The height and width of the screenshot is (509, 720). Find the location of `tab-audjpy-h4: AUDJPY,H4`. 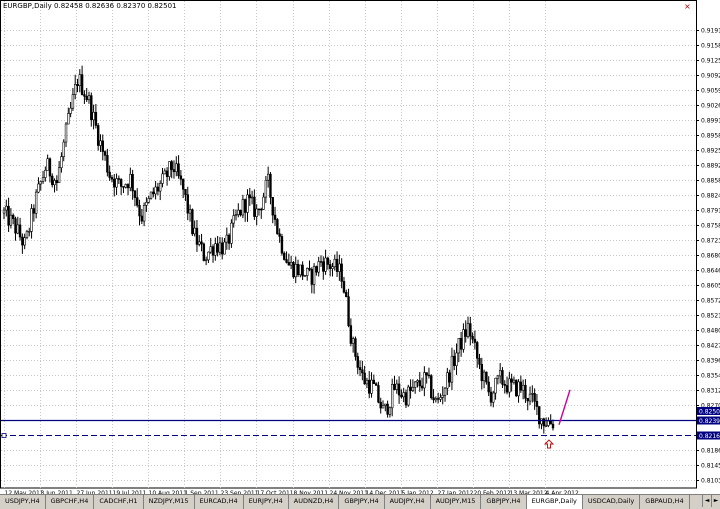

tab-audjpy-h4: AUDJPY,H4 is located at coordinates (407, 502).